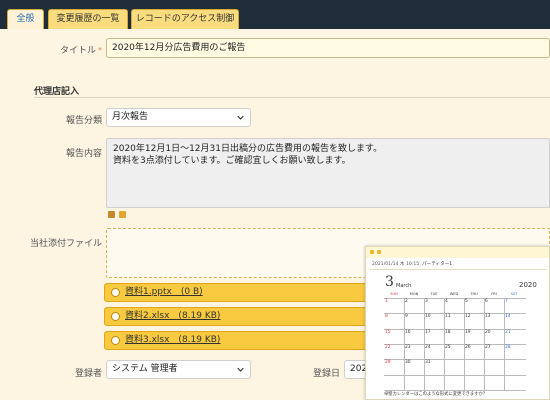 Image resolution: width=550 pixels, height=400 pixels. Describe the element at coordinates (394, 294) in the screenshot. I see `calendar-weekday-header: SUN` at that location.